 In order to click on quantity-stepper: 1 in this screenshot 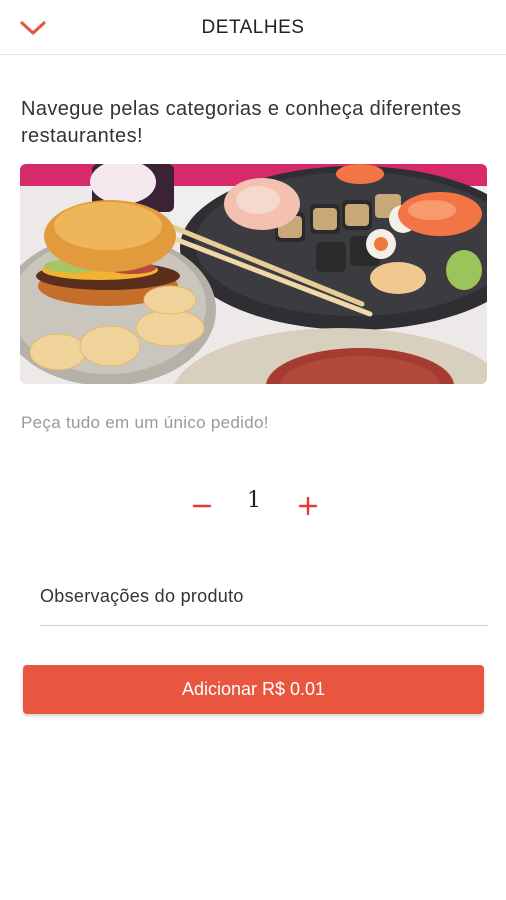, I will do `click(255, 505)`.